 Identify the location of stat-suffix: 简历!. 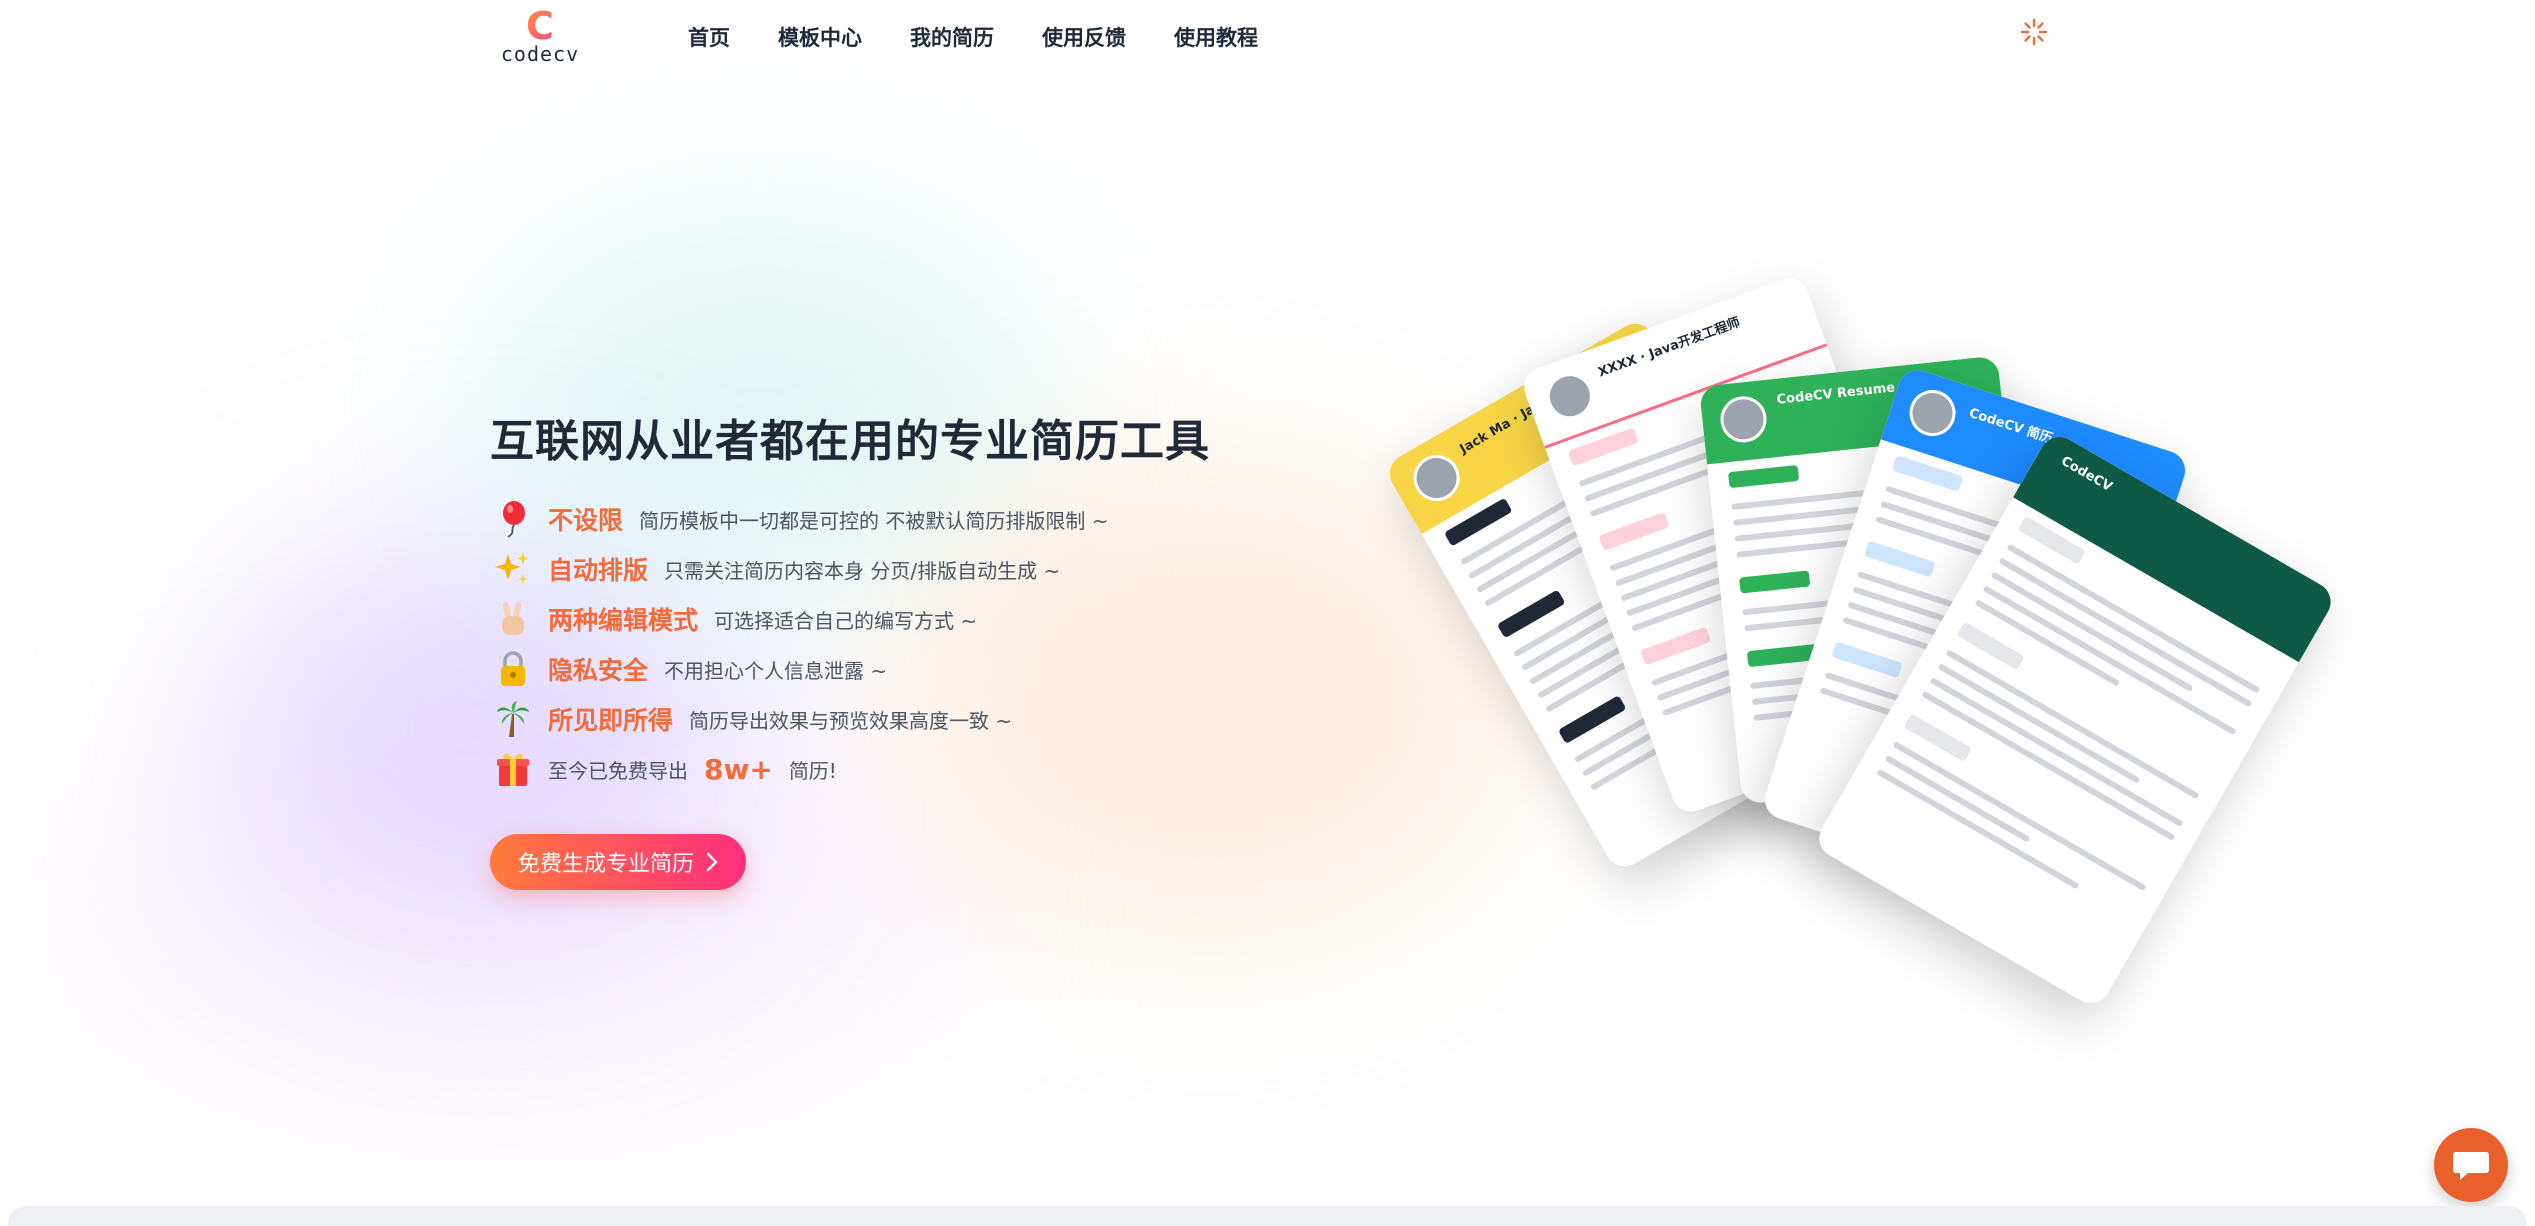
(812, 770).